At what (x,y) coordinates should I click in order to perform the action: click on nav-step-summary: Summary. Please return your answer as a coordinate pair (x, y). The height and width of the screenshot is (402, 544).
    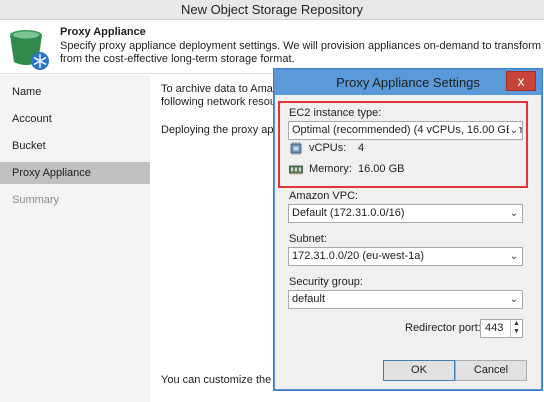
    Looking at the image, I should click on (36, 200).